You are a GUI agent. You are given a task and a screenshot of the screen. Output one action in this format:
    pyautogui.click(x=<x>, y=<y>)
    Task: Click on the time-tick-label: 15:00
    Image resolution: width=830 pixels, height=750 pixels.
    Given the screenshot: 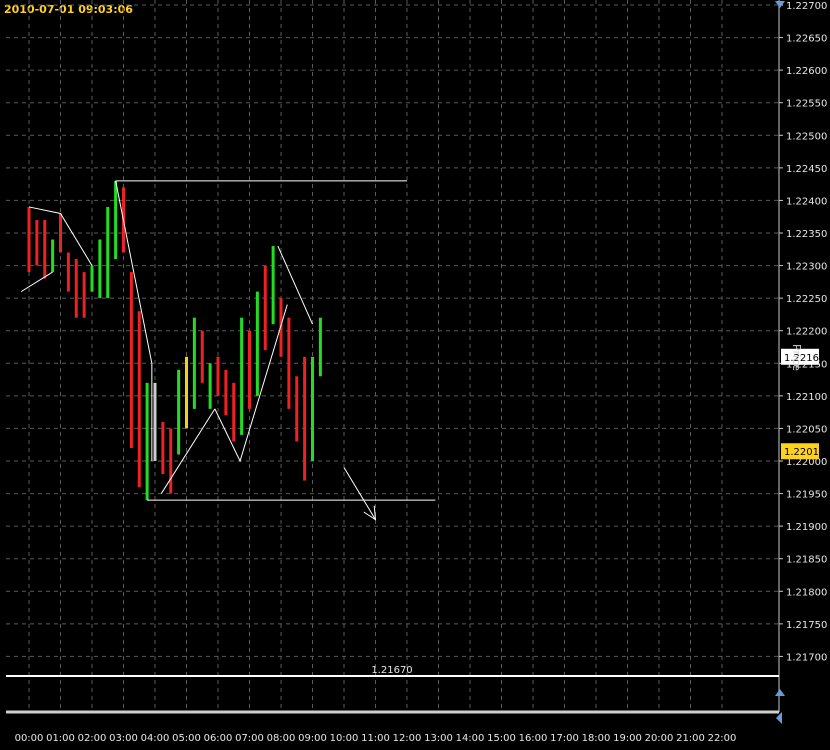 What is the action you would take?
    pyautogui.click(x=501, y=738)
    